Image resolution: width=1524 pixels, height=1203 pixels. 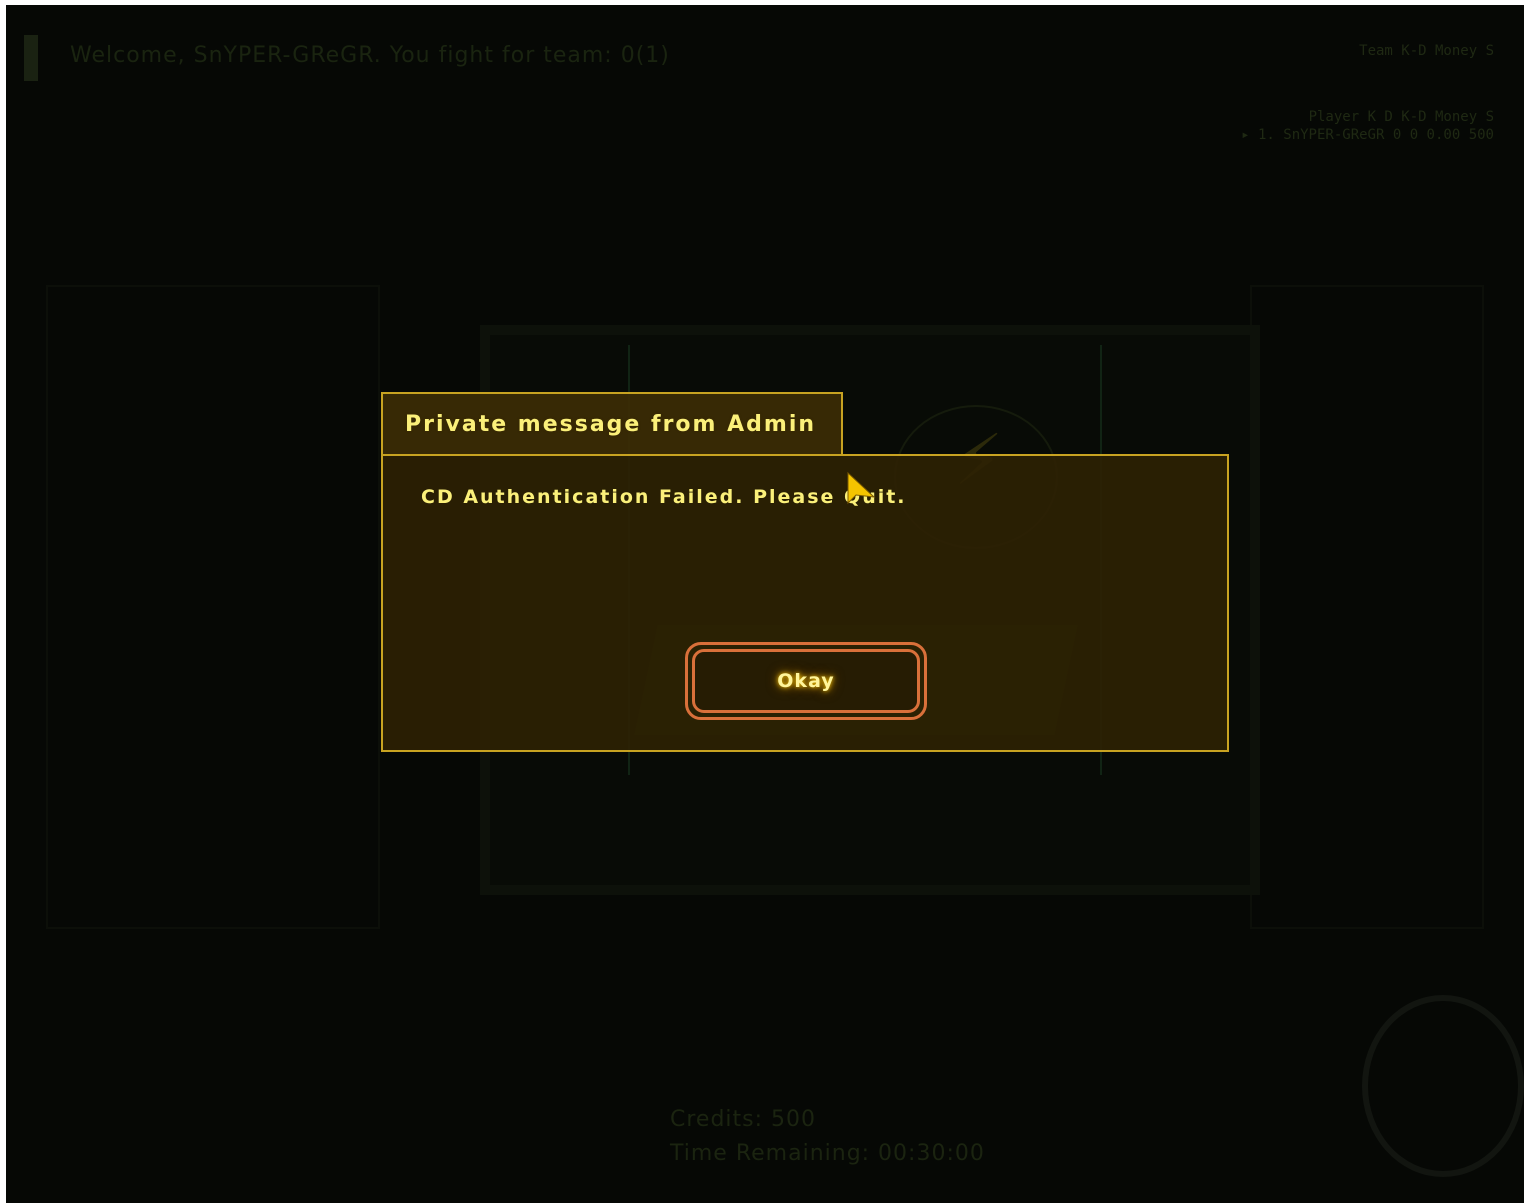 I want to click on background-right-panel, so click(x=1367, y=607).